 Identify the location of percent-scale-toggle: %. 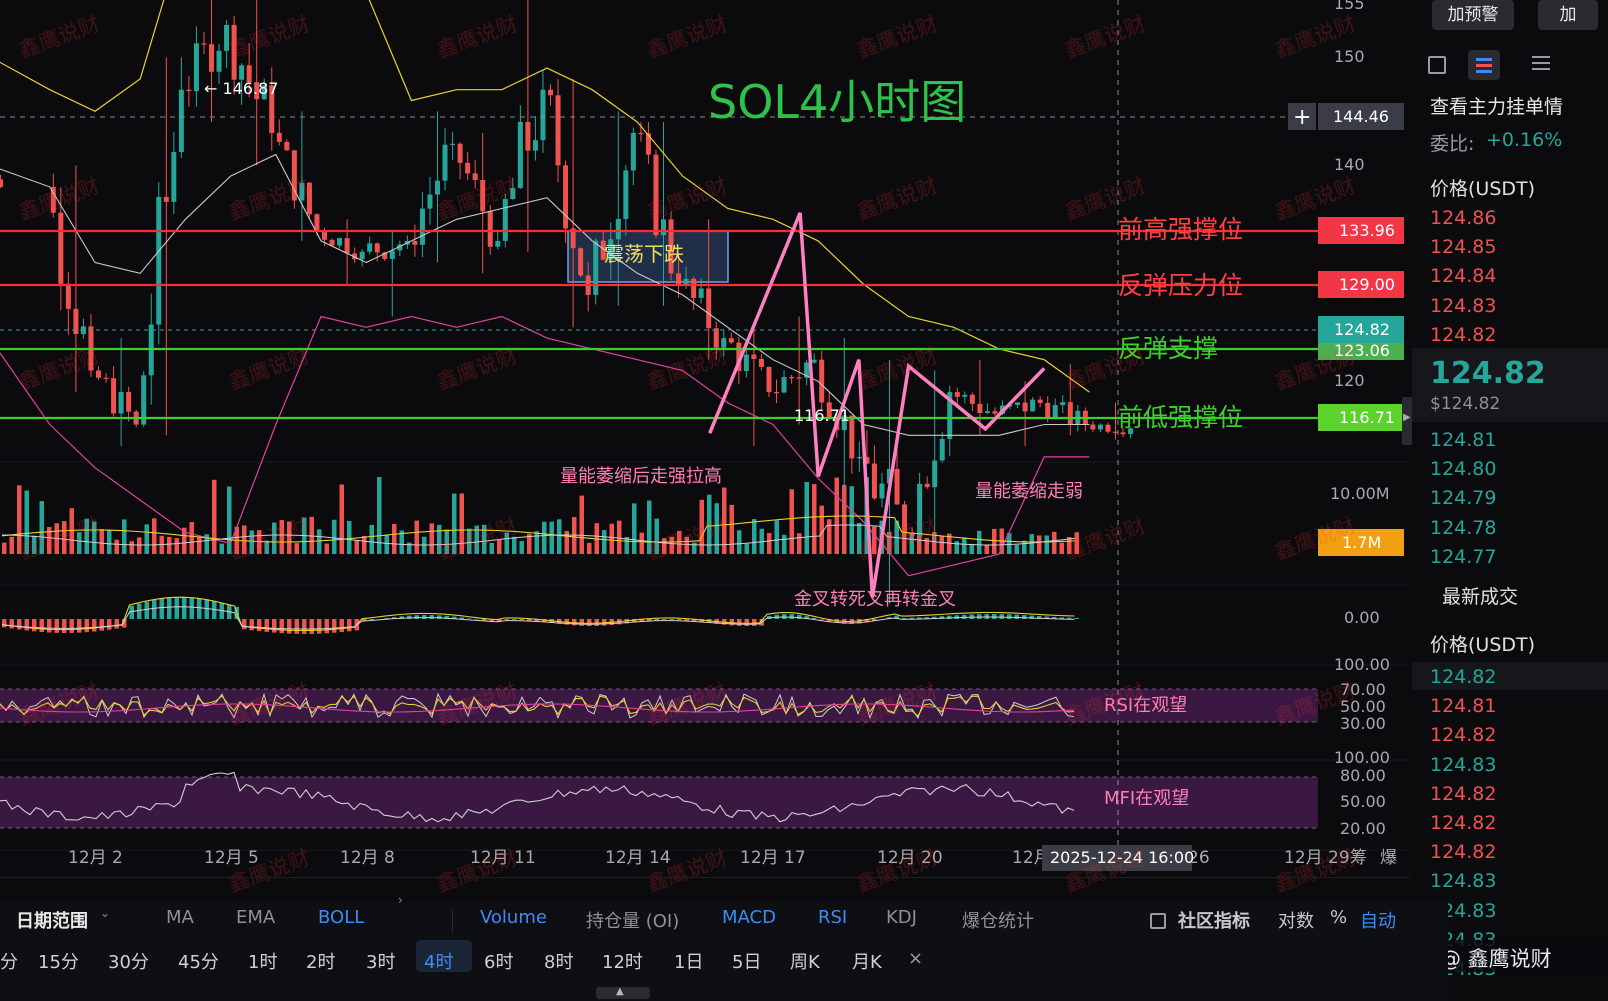
(1338, 917).